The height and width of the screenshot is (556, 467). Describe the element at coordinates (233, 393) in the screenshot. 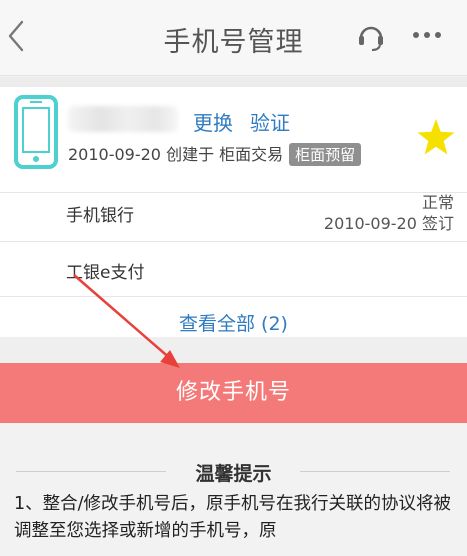

I see `modify-phone-button: 修改手机号` at that location.